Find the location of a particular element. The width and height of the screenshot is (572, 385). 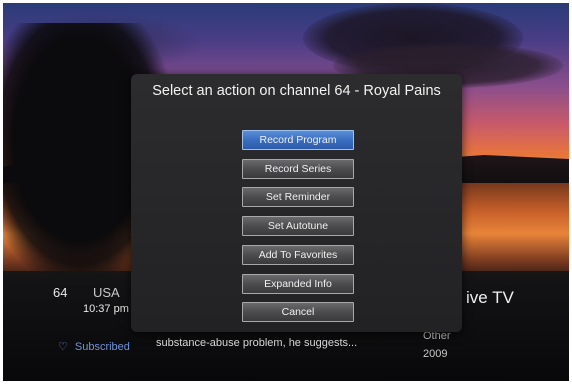

expanded-info-button: Expanded Info is located at coordinates (298, 284).